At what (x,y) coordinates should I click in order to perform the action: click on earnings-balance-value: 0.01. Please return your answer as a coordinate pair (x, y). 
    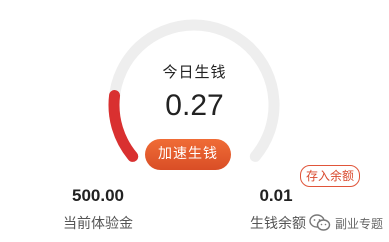
    Looking at the image, I should click on (276, 195).